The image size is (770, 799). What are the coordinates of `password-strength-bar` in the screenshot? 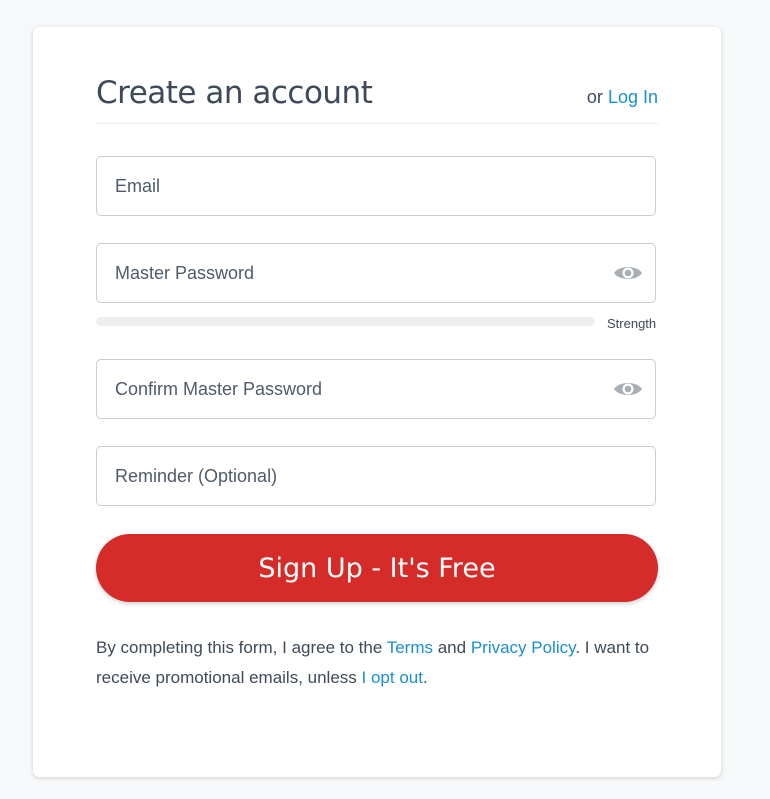 It's located at (345, 321).